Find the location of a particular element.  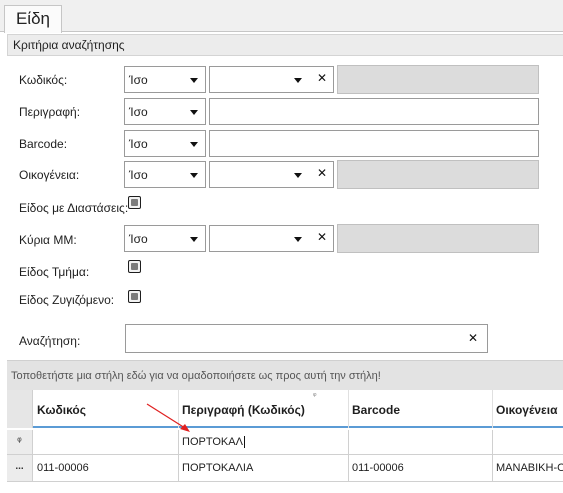

description-operator-select: Ίσο is located at coordinates (165, 111).